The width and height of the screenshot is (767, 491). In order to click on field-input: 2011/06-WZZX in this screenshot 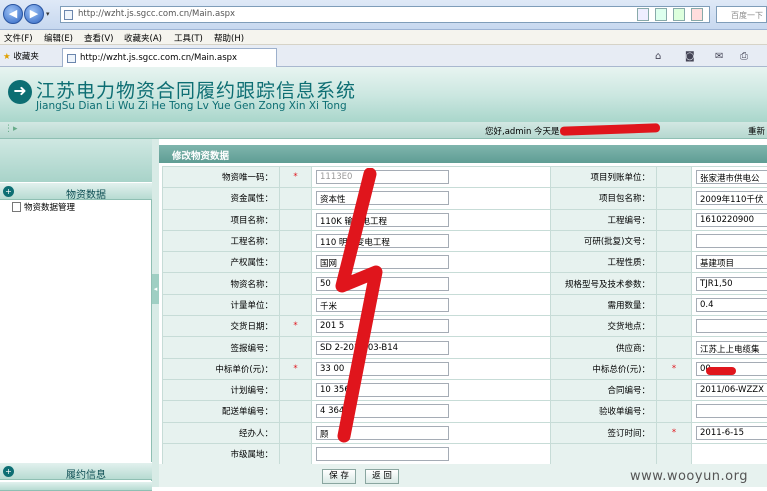, I will do `click(731, 390)`.